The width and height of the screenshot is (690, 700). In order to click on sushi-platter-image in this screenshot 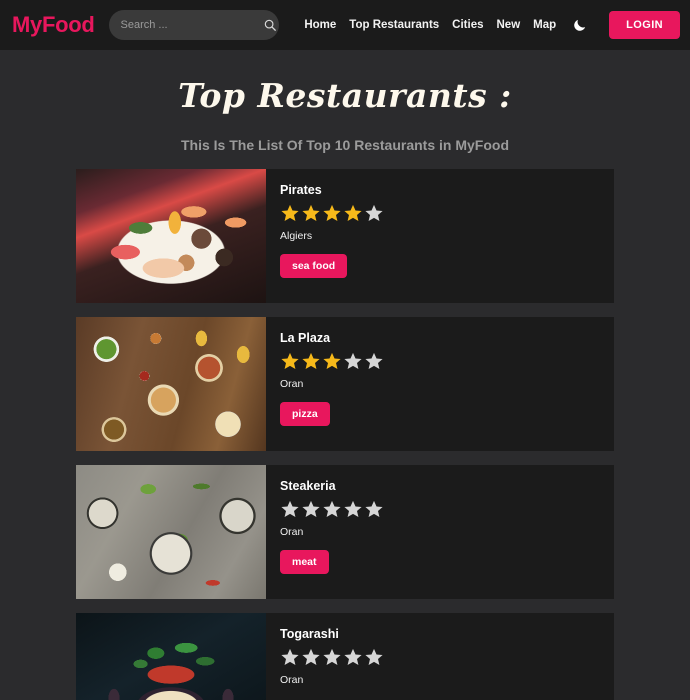, I will do `click(171, 236)`.